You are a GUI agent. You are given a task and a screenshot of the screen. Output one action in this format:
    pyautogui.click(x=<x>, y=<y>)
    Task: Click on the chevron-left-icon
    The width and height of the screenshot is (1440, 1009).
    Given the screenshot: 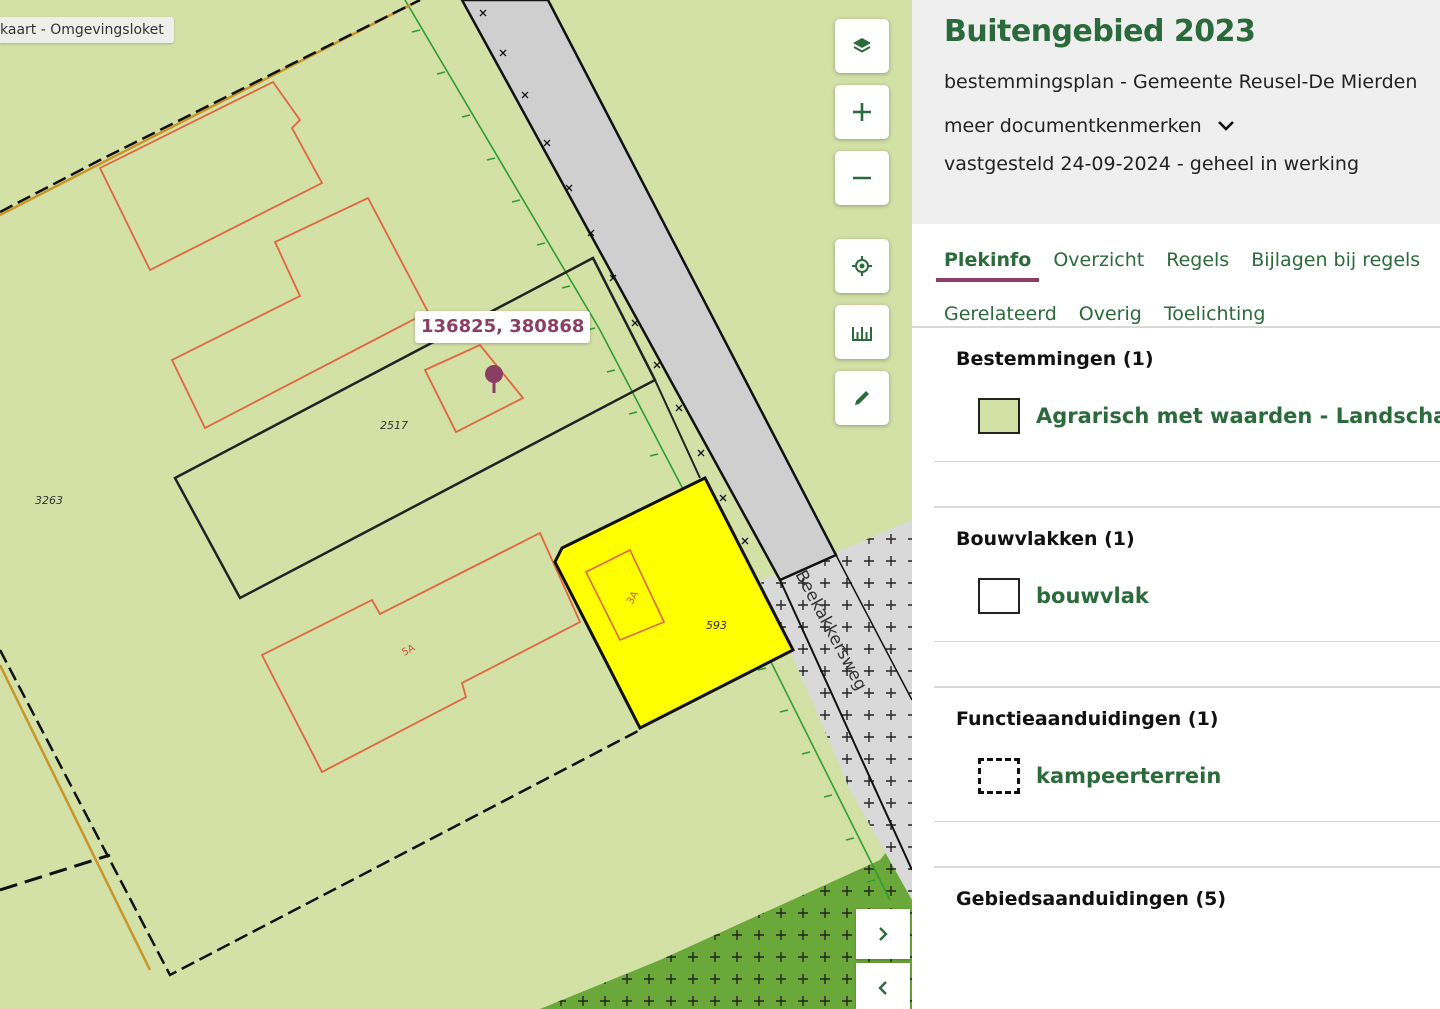 What is the action you would take?
    pyautogui.click(x=882, y=988)
    